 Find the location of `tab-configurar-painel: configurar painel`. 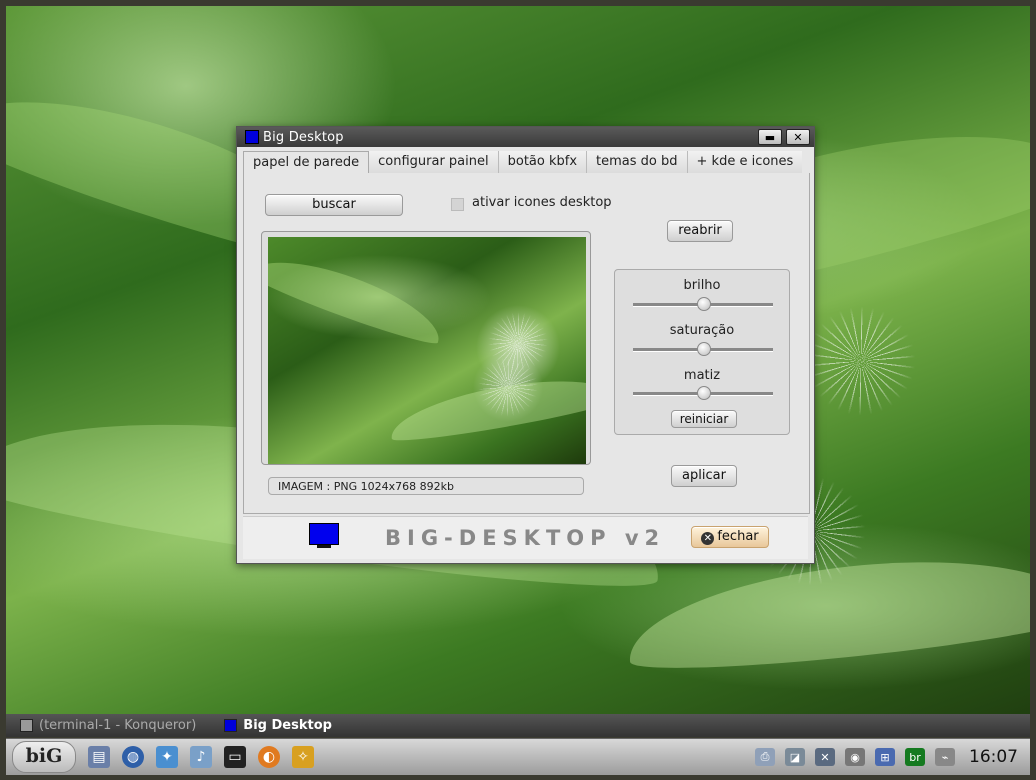

tab-configurar-painel: configurar painel is located at coordinates (434, 162).